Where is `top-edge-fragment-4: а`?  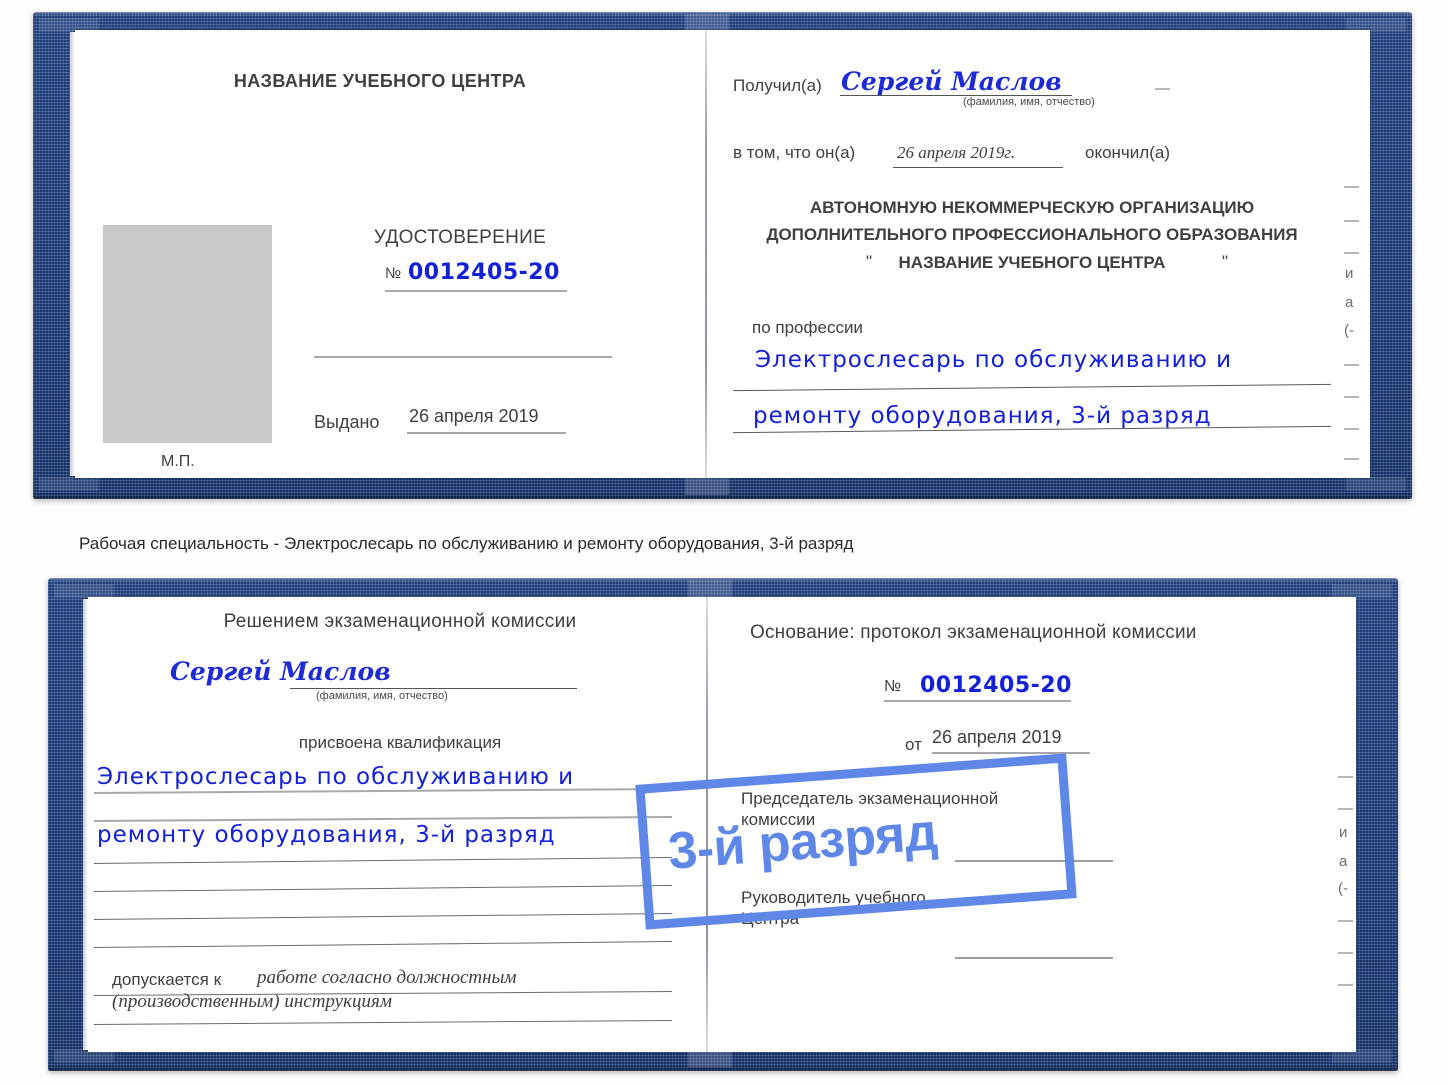 top-edge-fragment-4: а is located at coordinates (1349, 302).